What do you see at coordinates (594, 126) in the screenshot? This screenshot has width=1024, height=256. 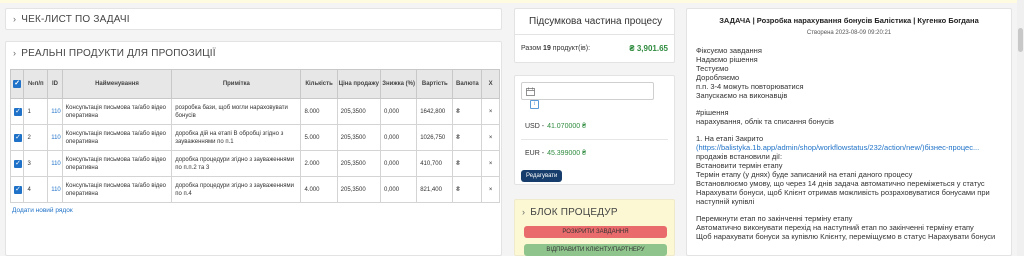 I see `usd-rate: USD - 41.070000 ₴` at bounding box center [594, 126].